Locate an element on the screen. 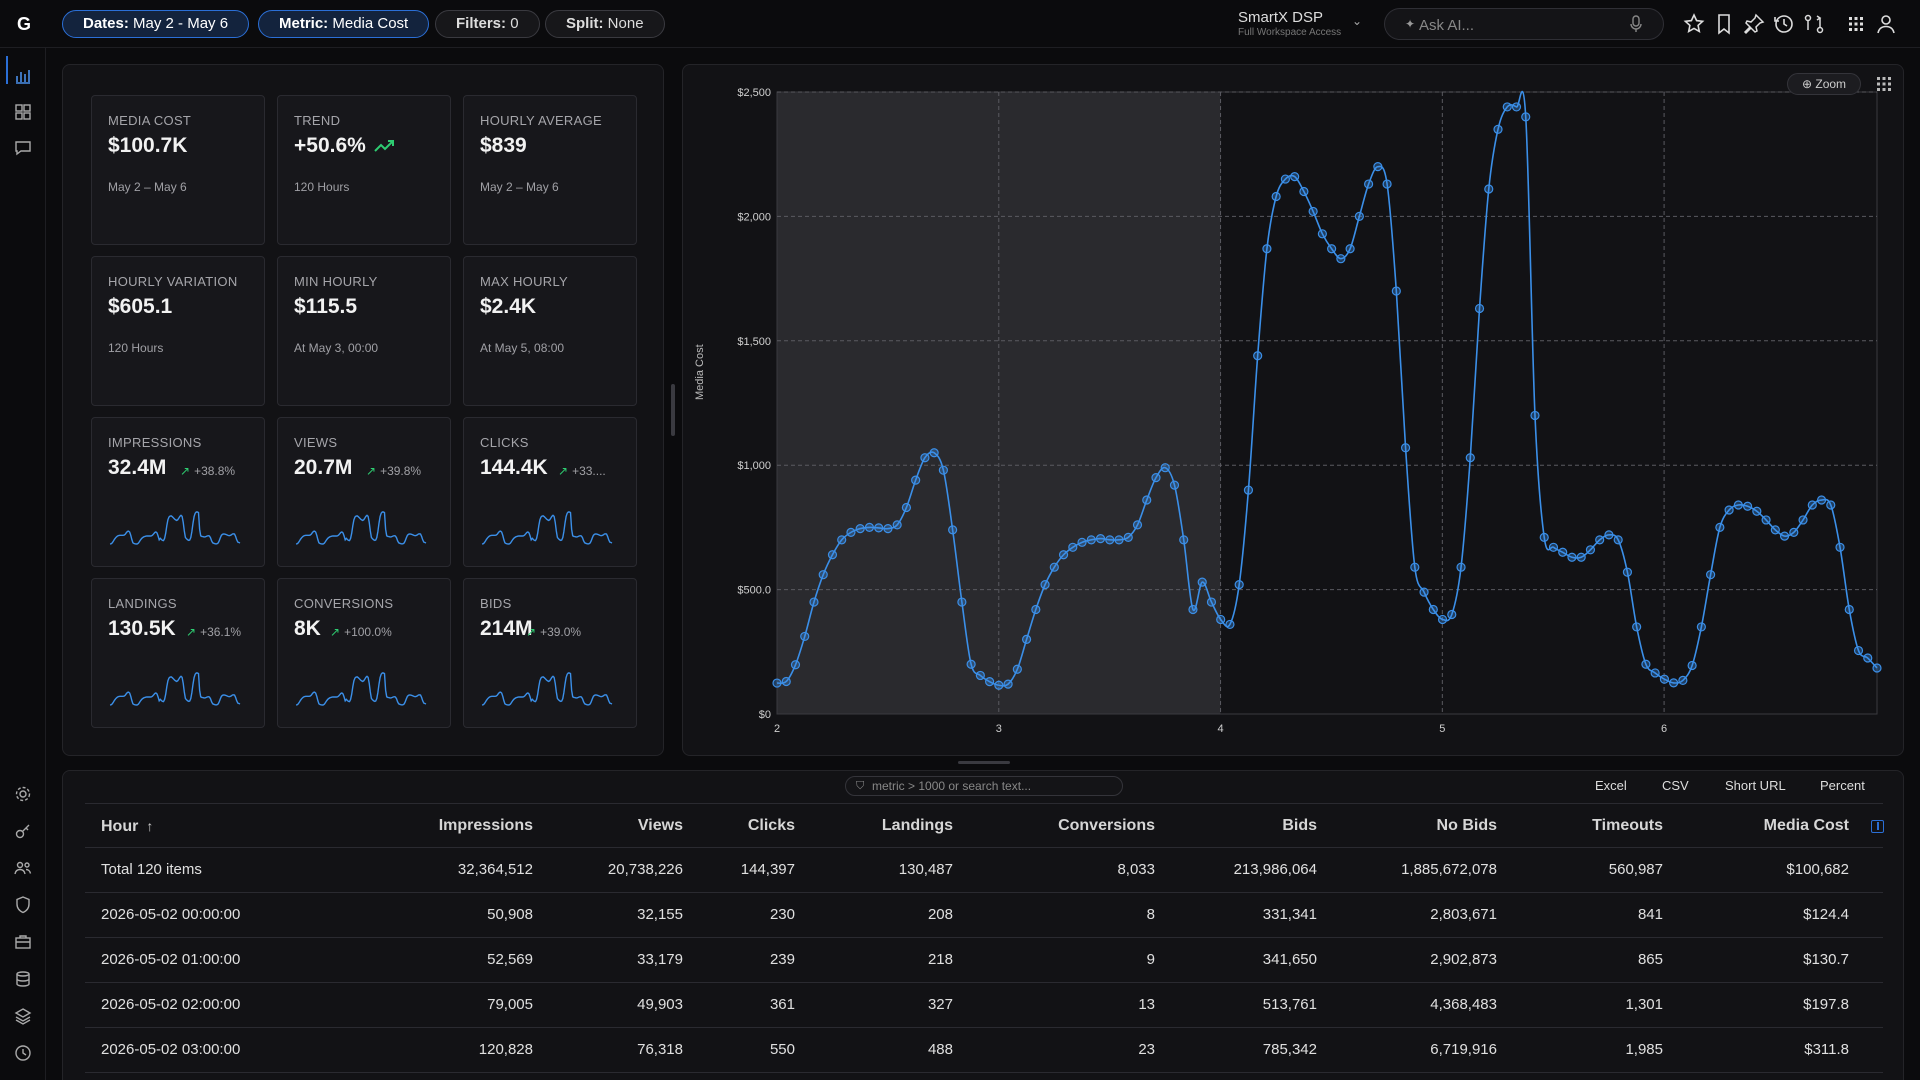 The height and width of the screenshot is (1080, 1920). sort-ascending-icon: ↑ is located at coordinates (149, 826).